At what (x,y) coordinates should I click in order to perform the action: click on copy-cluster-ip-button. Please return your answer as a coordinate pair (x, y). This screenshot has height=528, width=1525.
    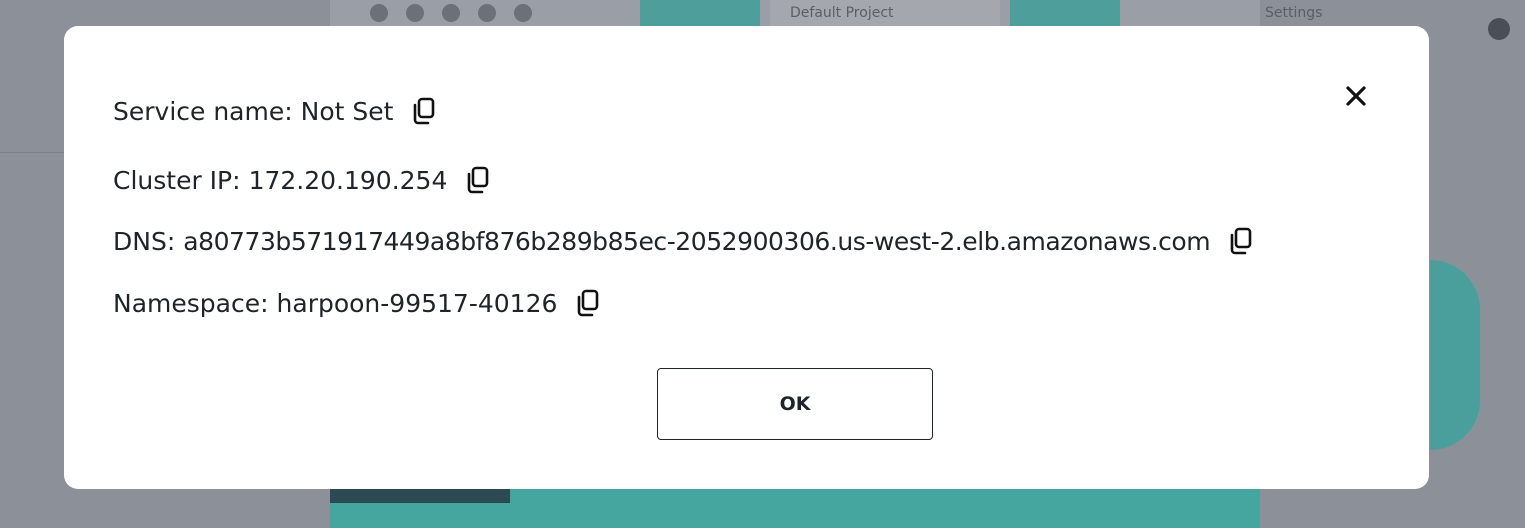
    Looking at the image, I should click on (478, 180).